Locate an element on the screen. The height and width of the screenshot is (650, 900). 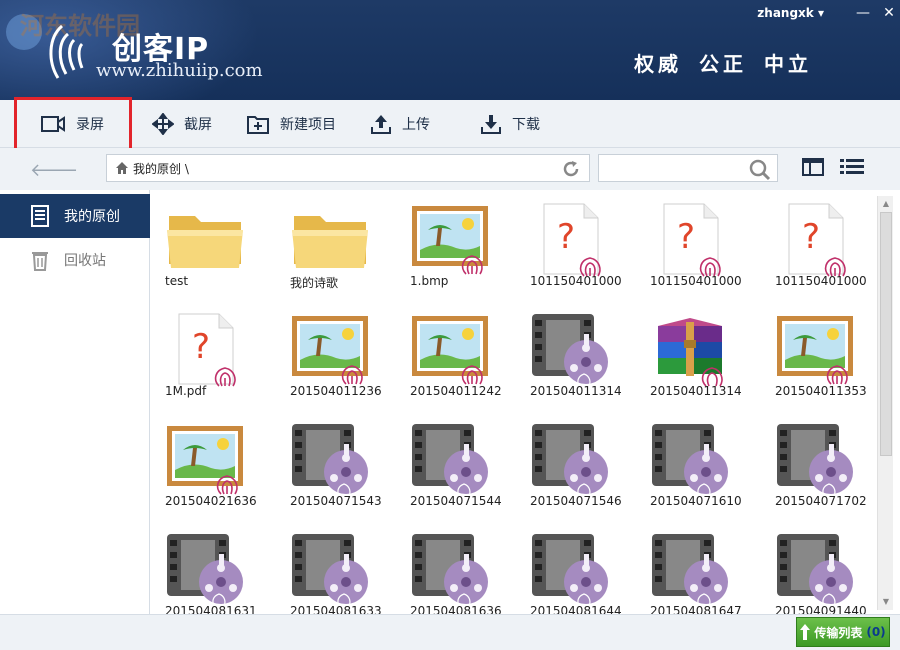
search-input is located at coordinates (688, 168).